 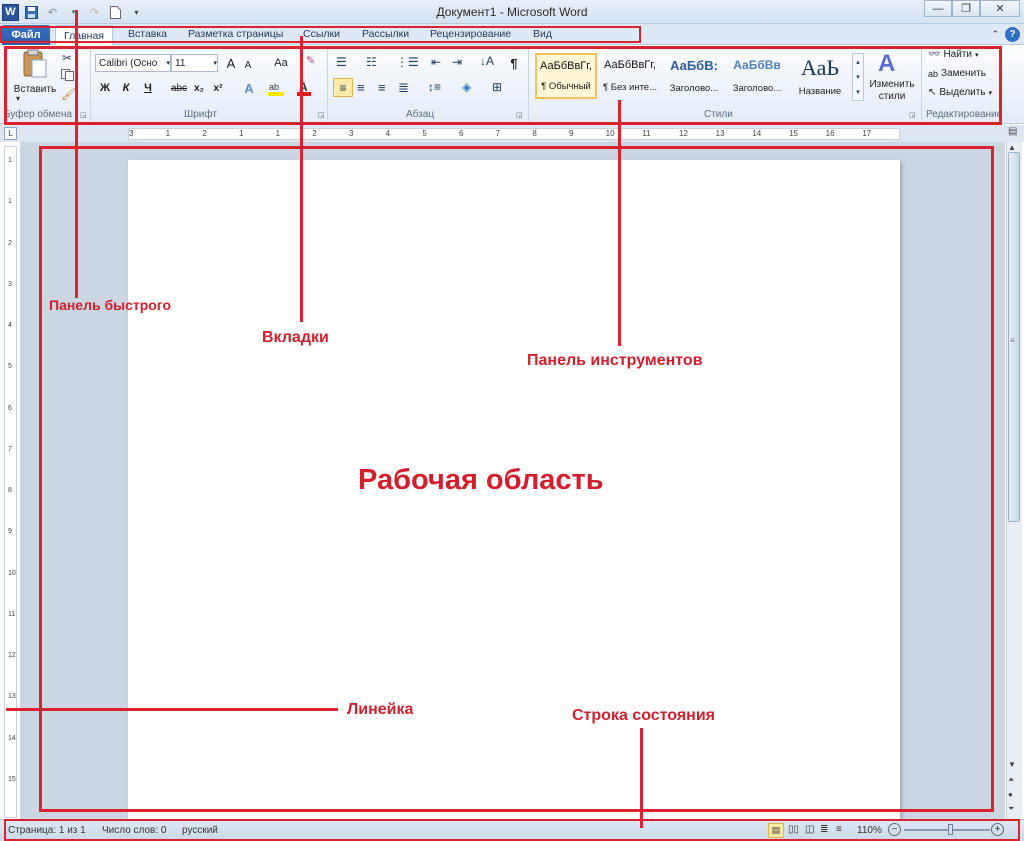 I want to click on view-ruler-icon: ▤, so click(x=1014, y=133).